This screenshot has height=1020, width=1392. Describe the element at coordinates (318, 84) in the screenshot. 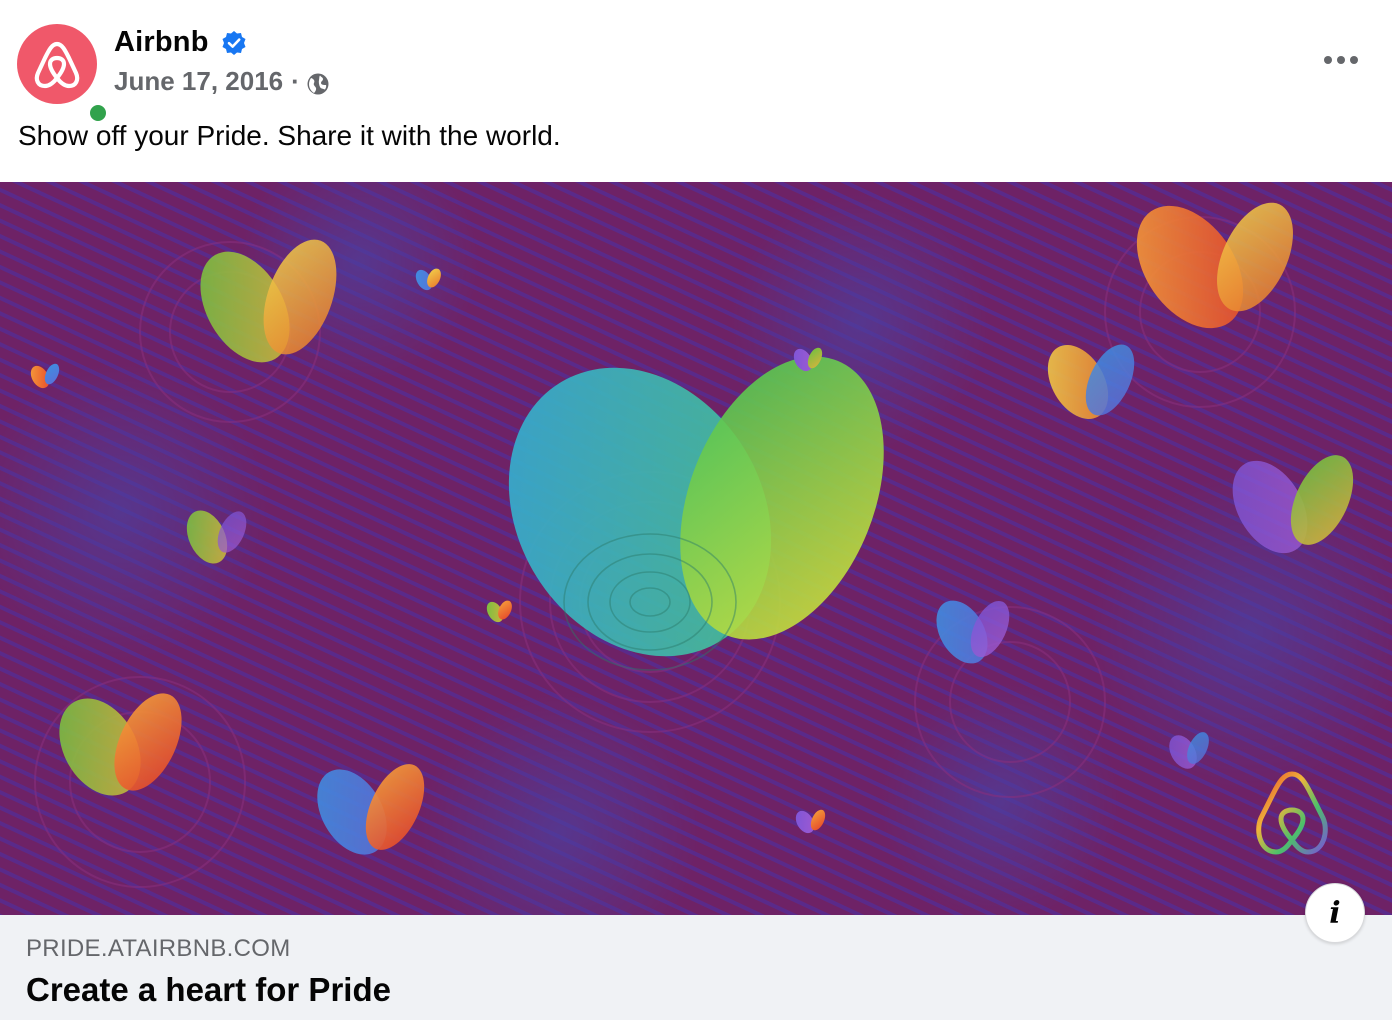

I see `globe-icon` at that location.